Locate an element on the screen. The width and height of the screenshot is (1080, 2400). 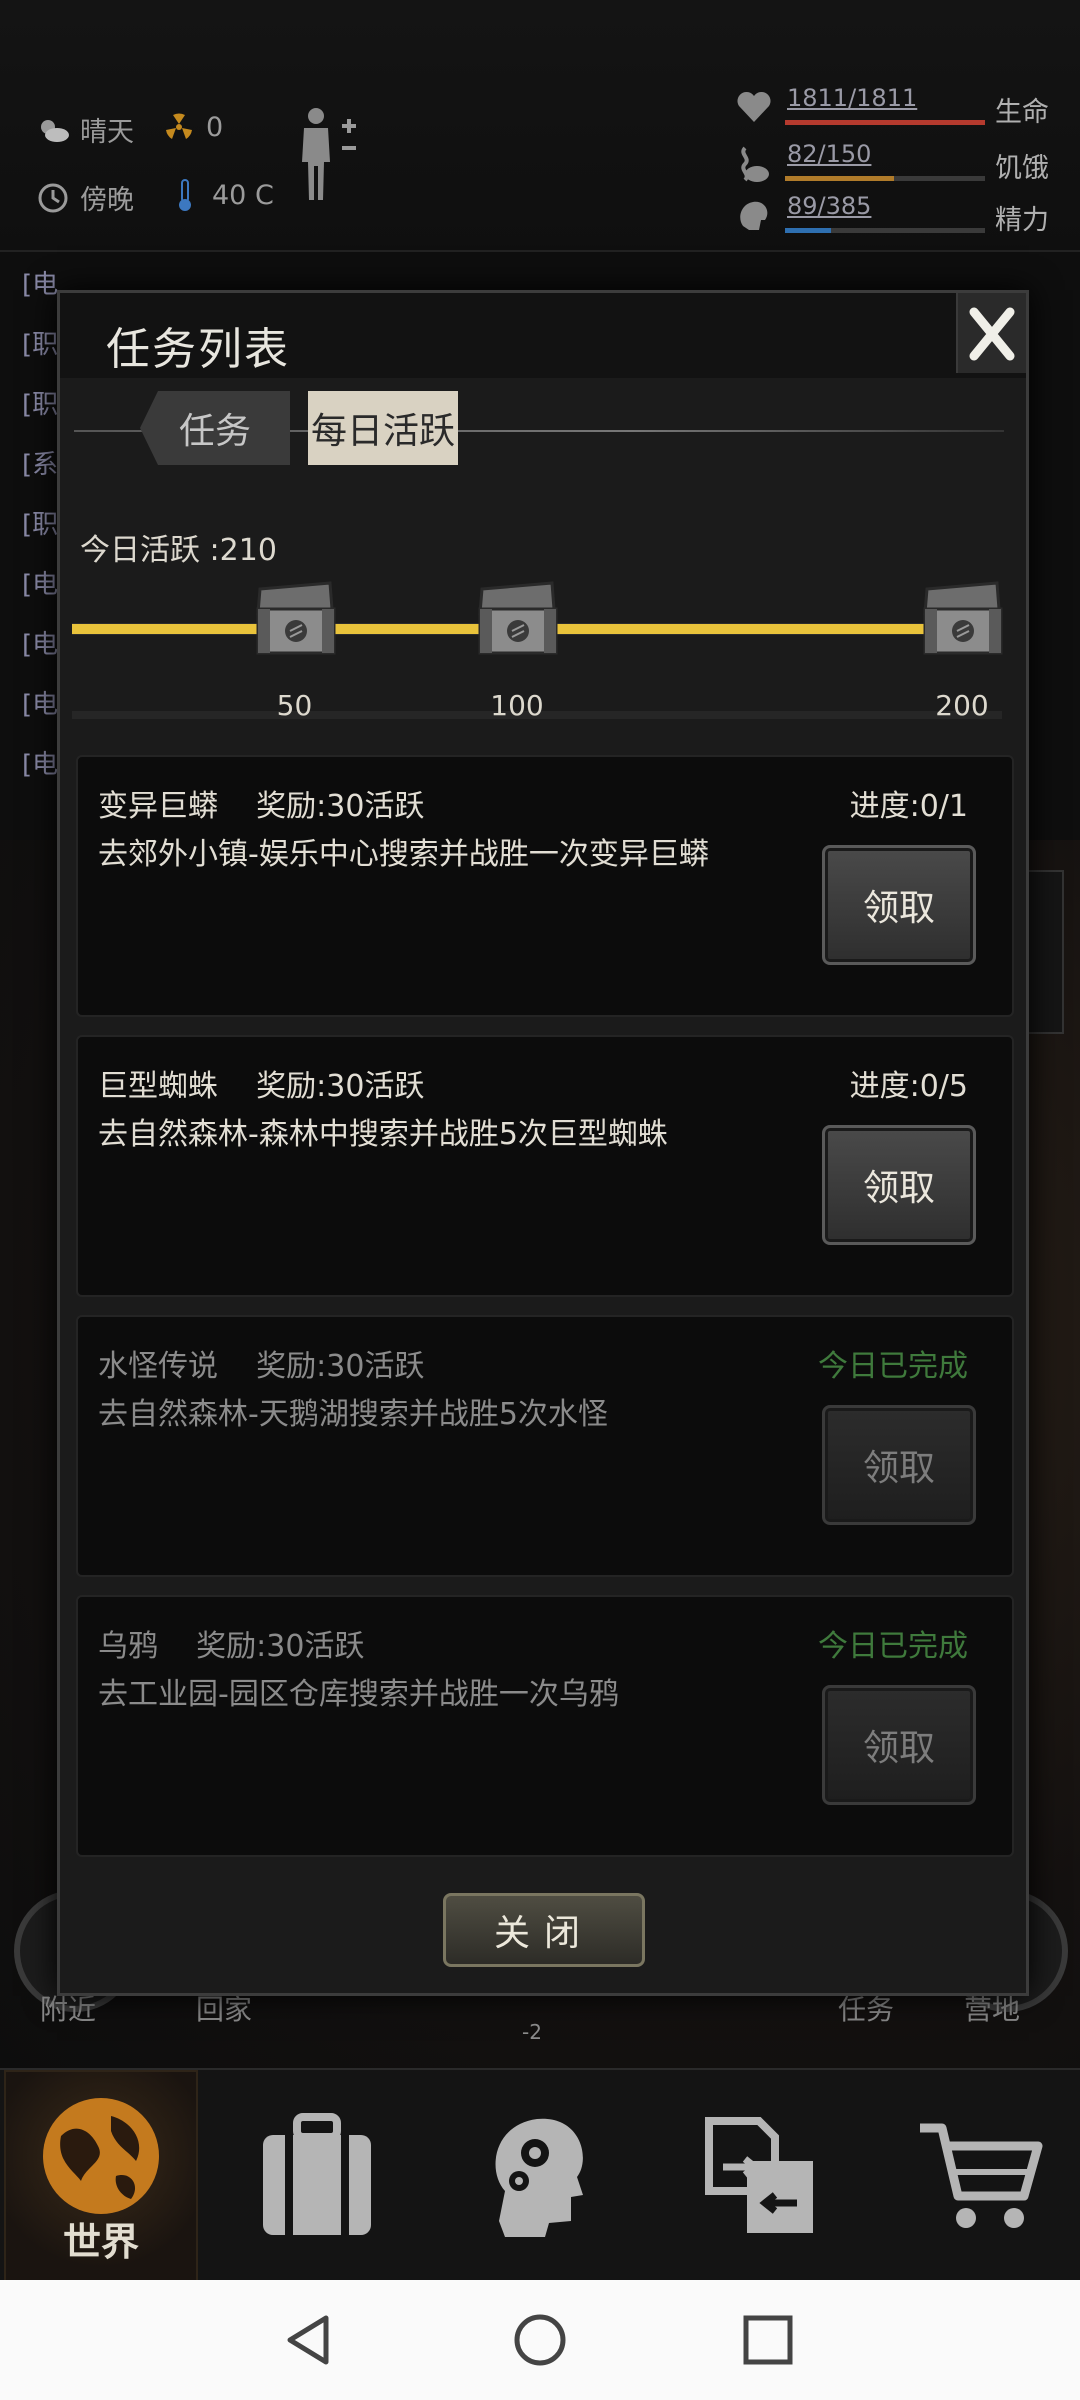
close-icon is located at coordinates (992, 334).